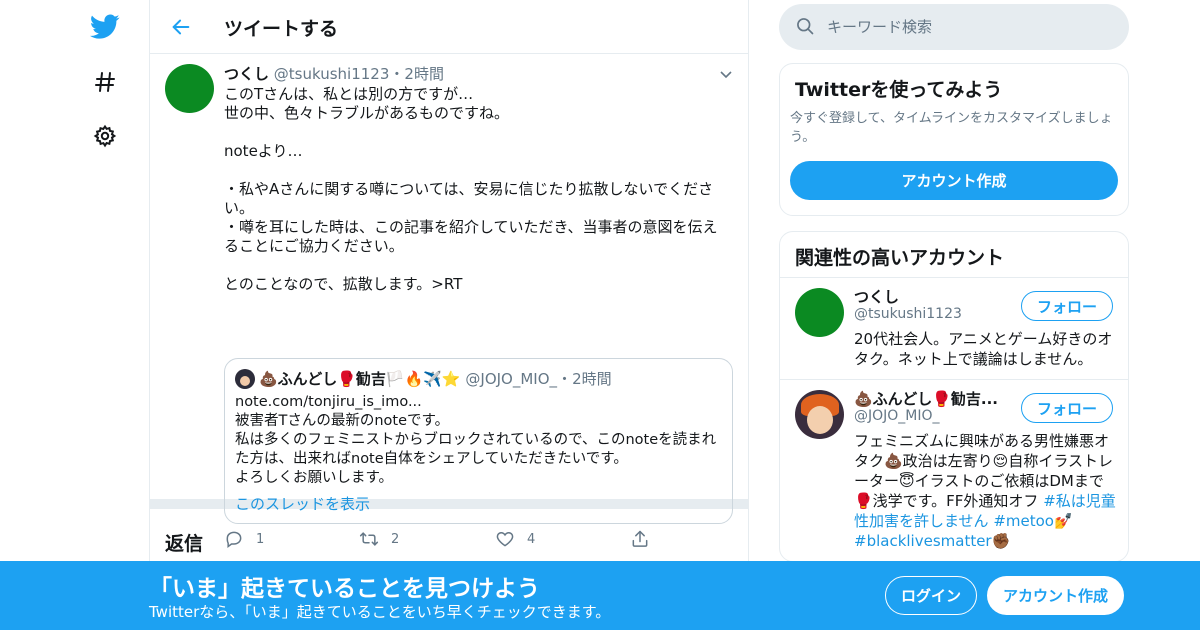 The image size is (1200, 630). What do you see at coordinates (105, 315) in the screenshot?
I see `left-nav` at bounding box center [105, 315].